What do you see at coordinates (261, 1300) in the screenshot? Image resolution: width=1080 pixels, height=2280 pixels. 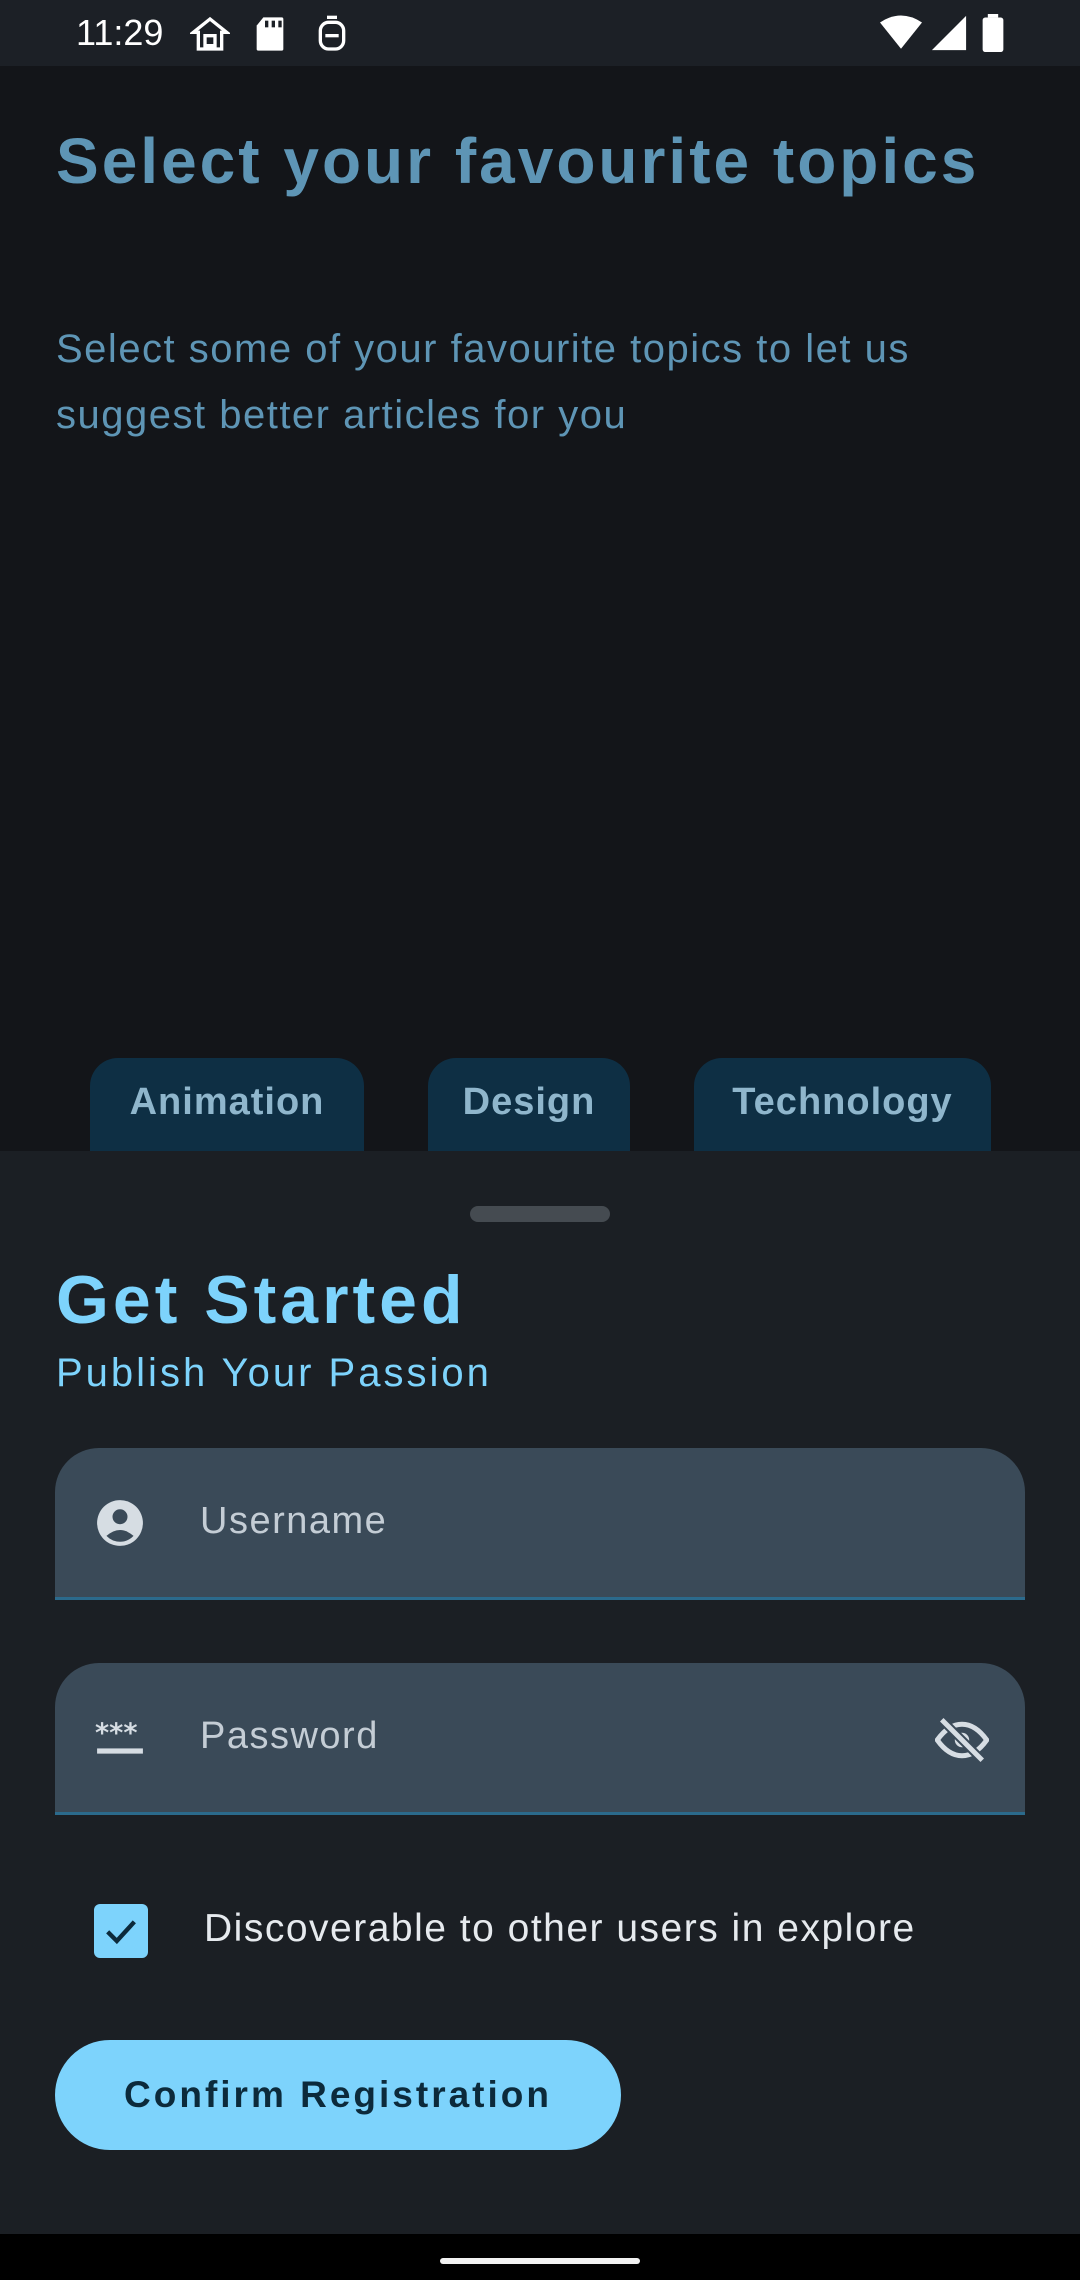 I see `sheet-title: Get Started` at bounding box center [261, 1300].